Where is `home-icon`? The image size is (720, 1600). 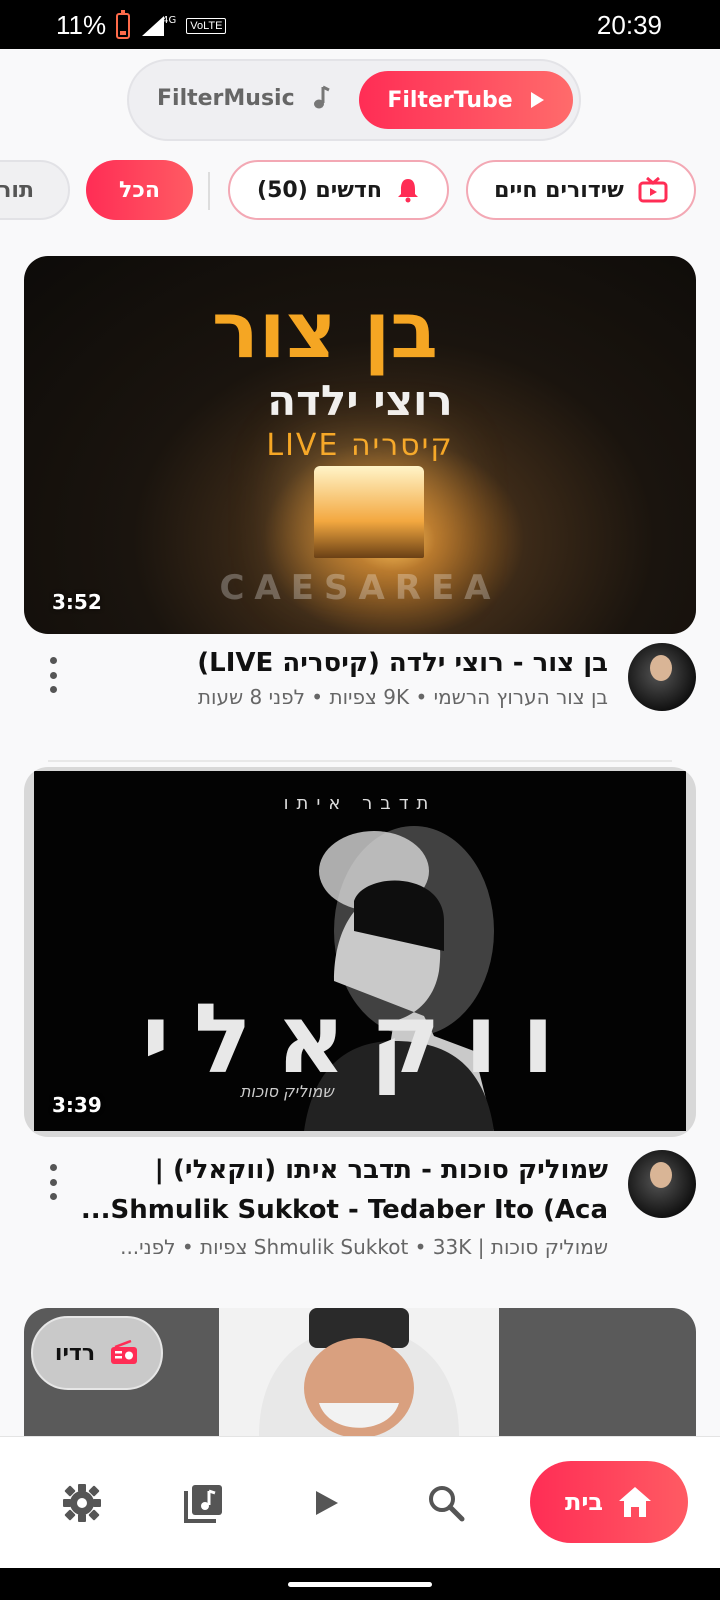 home-icon is located at coordinates (635, 1502).